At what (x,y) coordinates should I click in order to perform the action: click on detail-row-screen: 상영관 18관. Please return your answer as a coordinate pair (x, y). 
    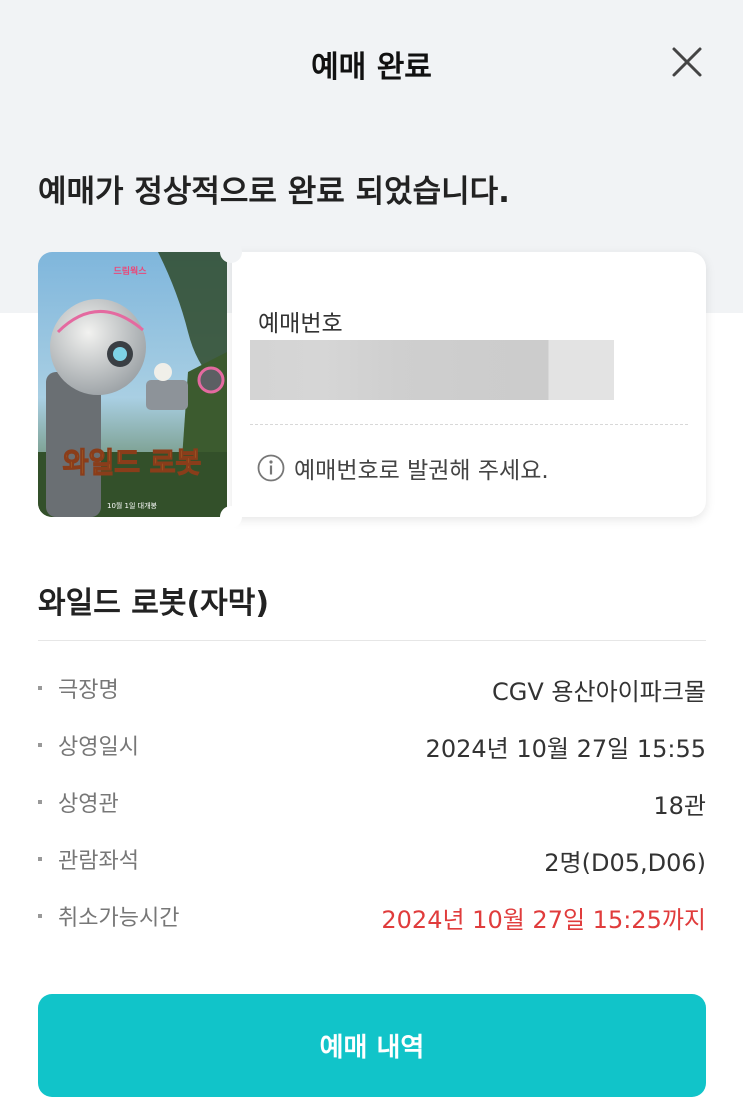
    Looking at the image, I should click on (372, 814).